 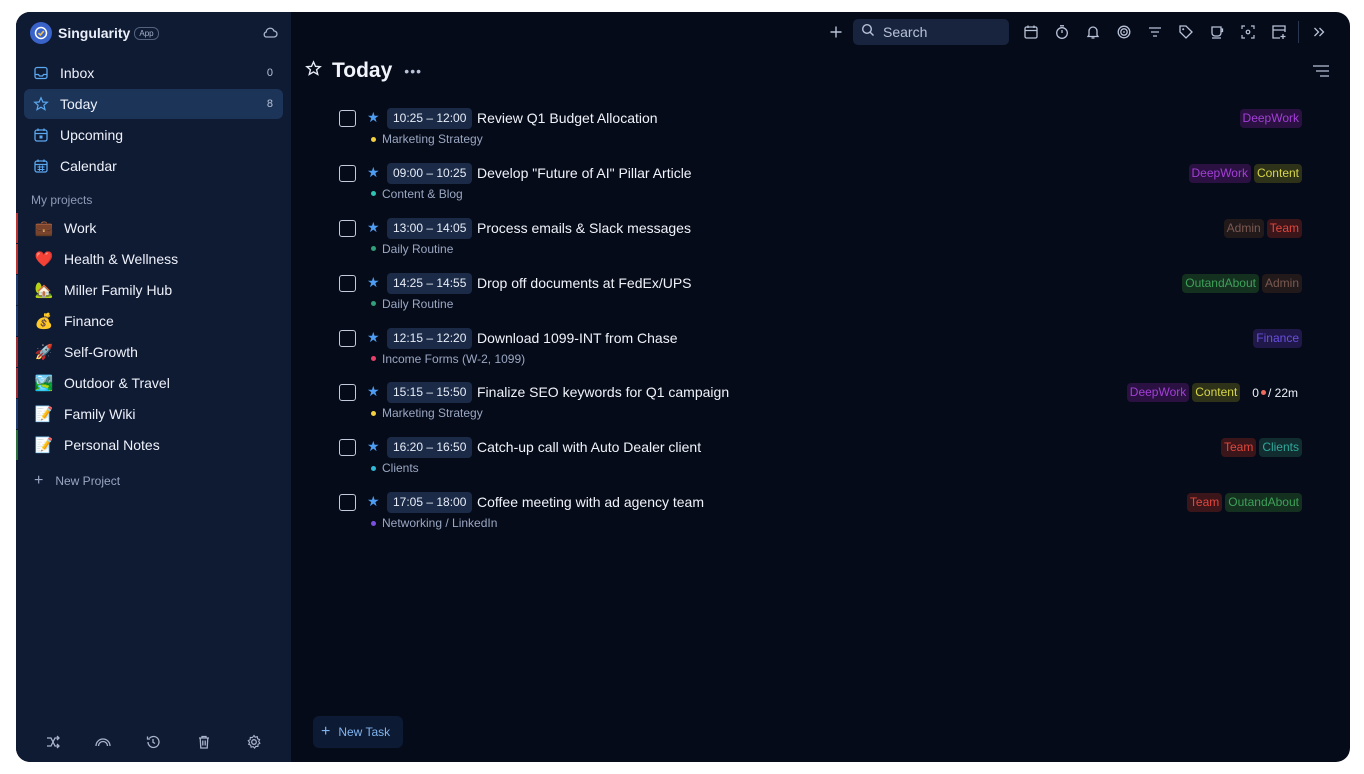 What do you see at coordinates (270, 33) in the screenshot?
I see `cloud-sync-icon` at bounding box center [270, 33].